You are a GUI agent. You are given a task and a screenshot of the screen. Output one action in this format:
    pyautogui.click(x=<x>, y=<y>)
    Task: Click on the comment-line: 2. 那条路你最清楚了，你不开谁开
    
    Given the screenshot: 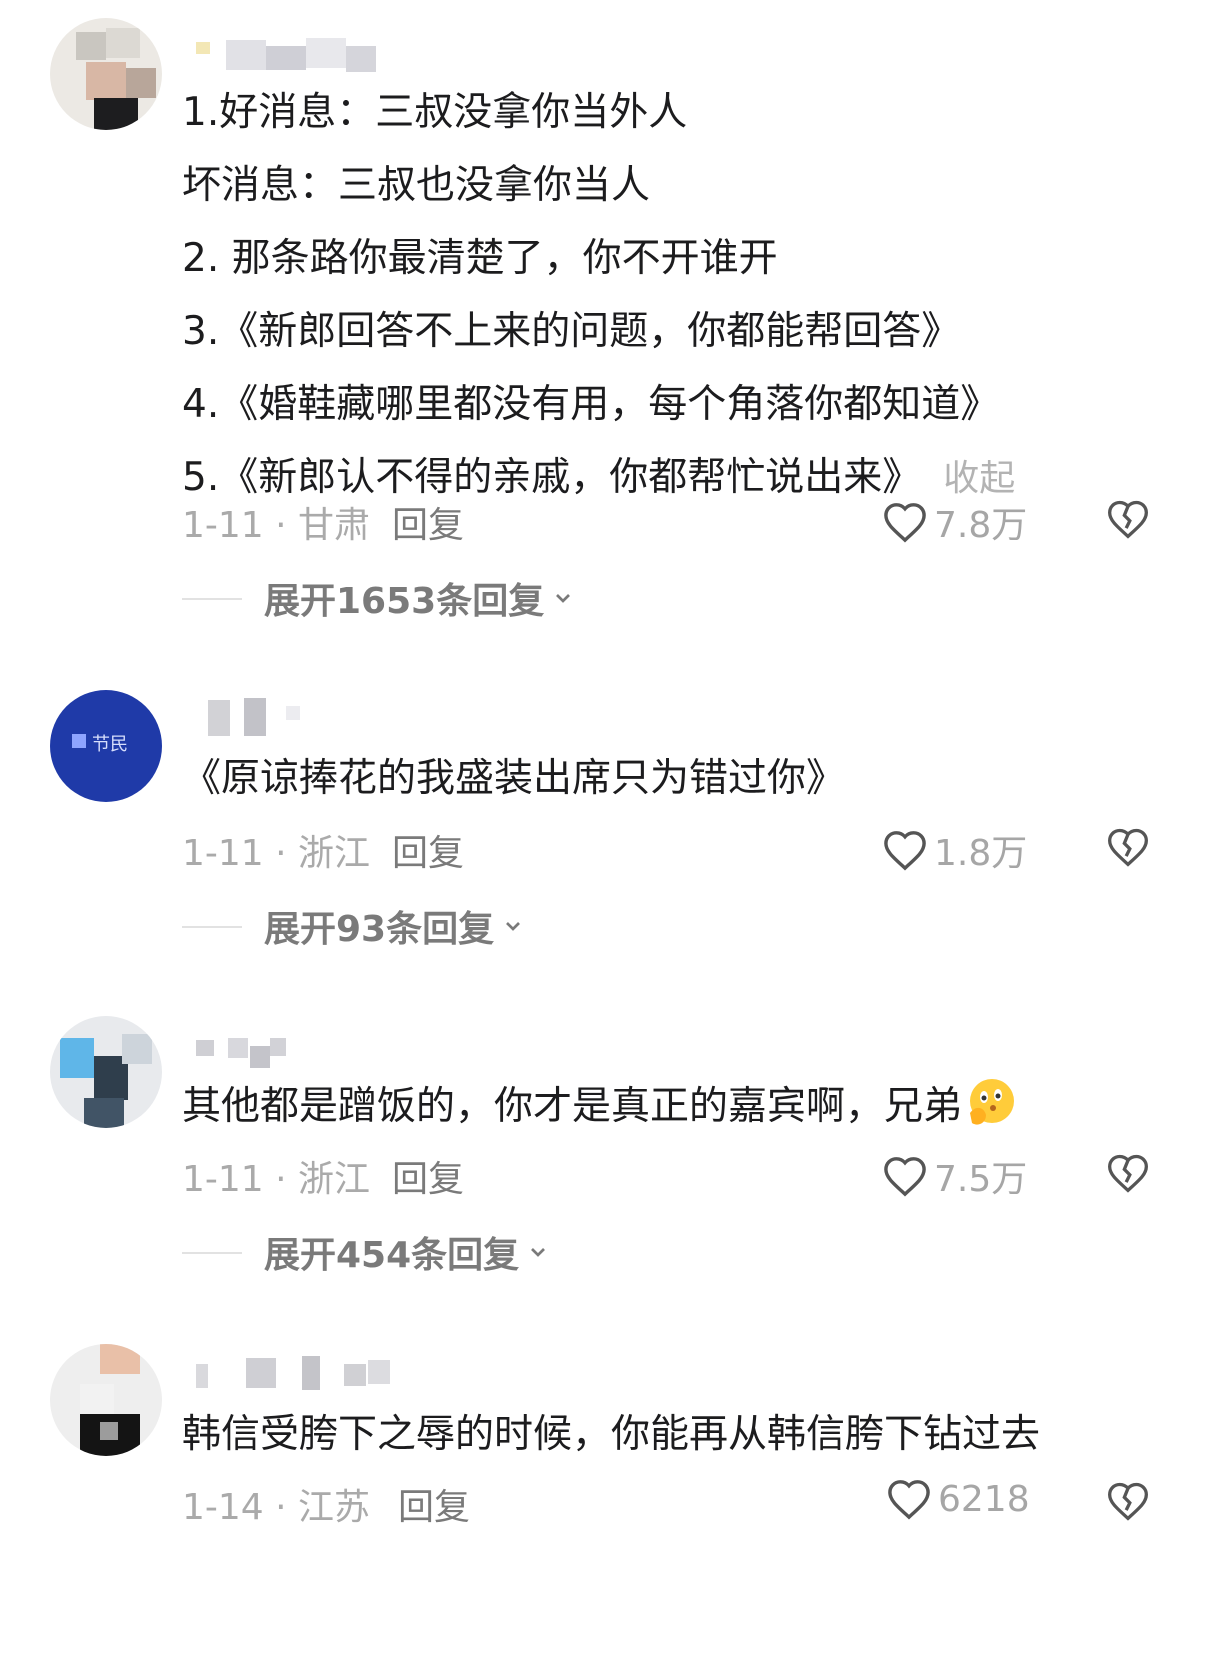 What is the action you would take?
    pyautogui.click(x=480, y=258)
    